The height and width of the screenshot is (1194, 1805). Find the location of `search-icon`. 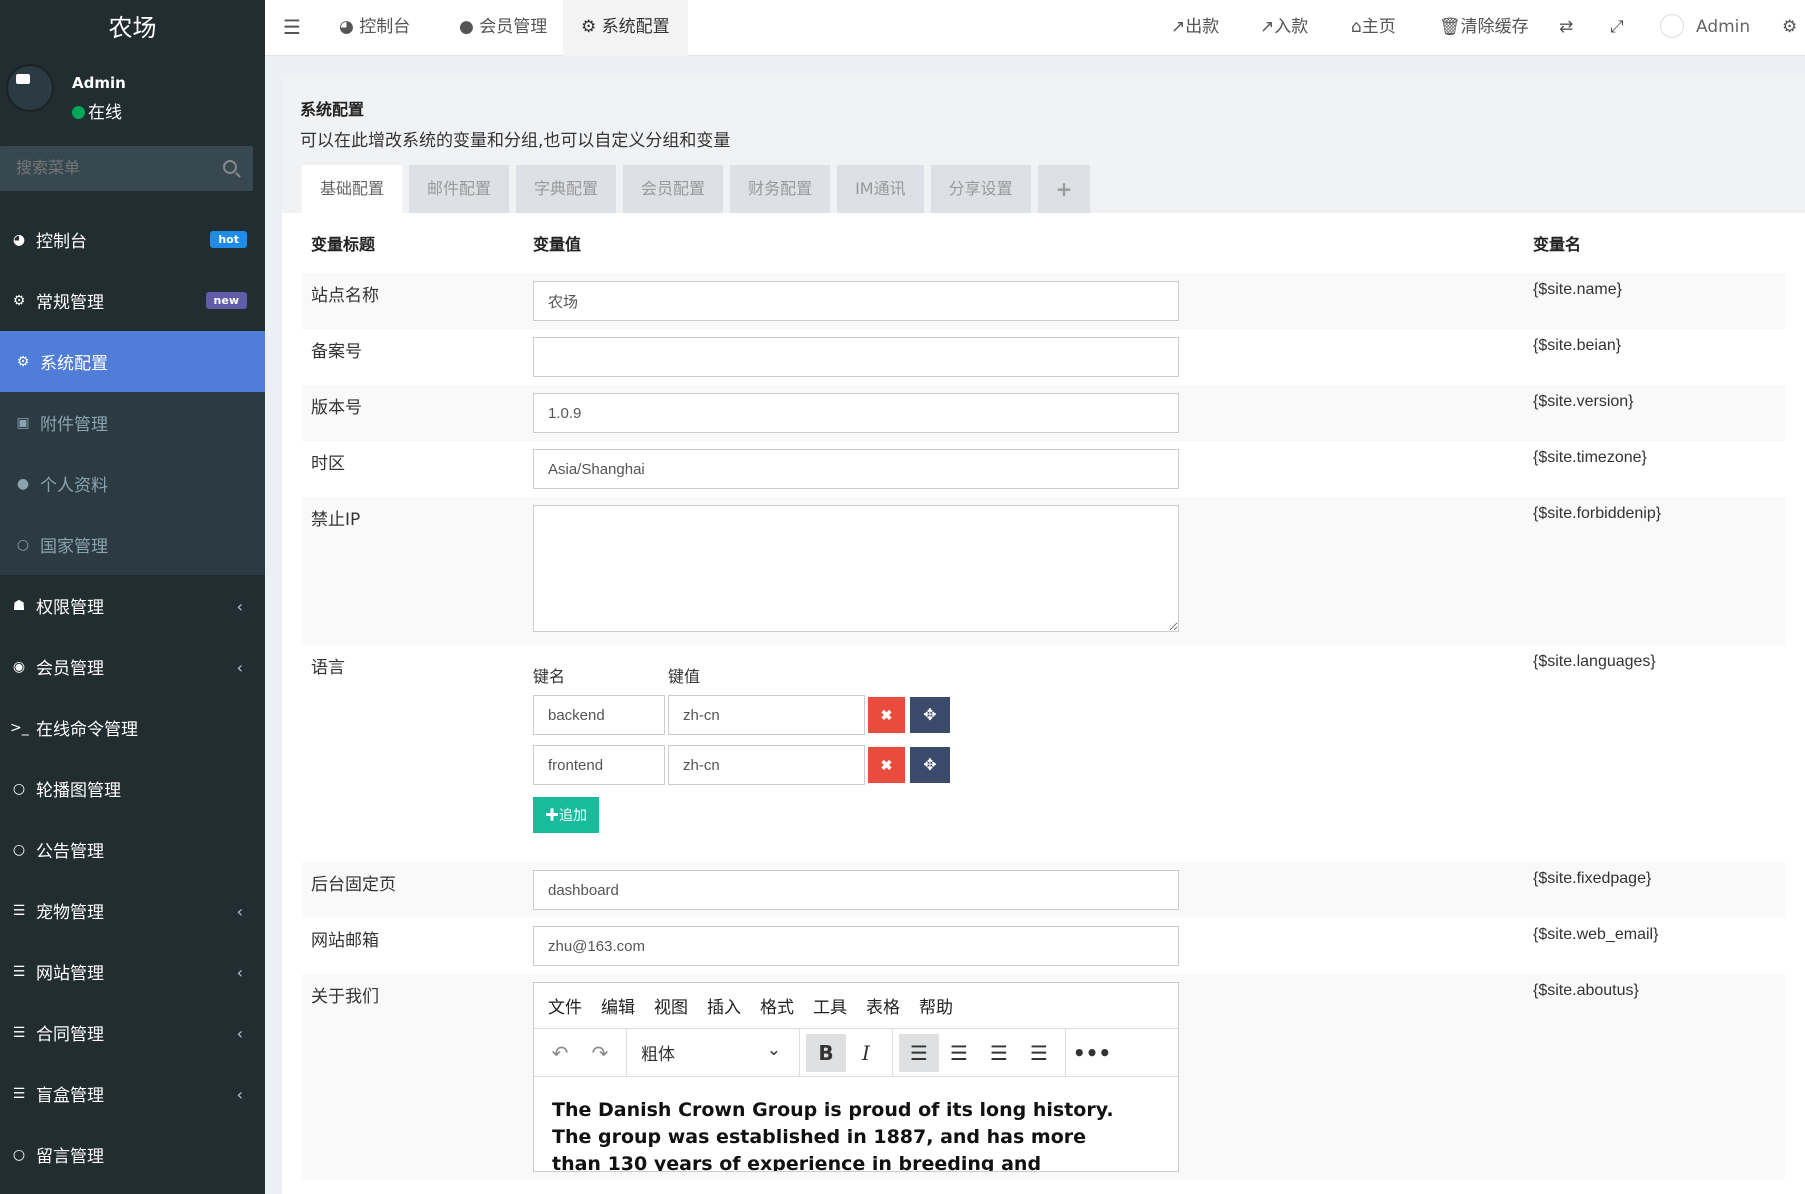

search-icon is located at coordinates (230, 167).